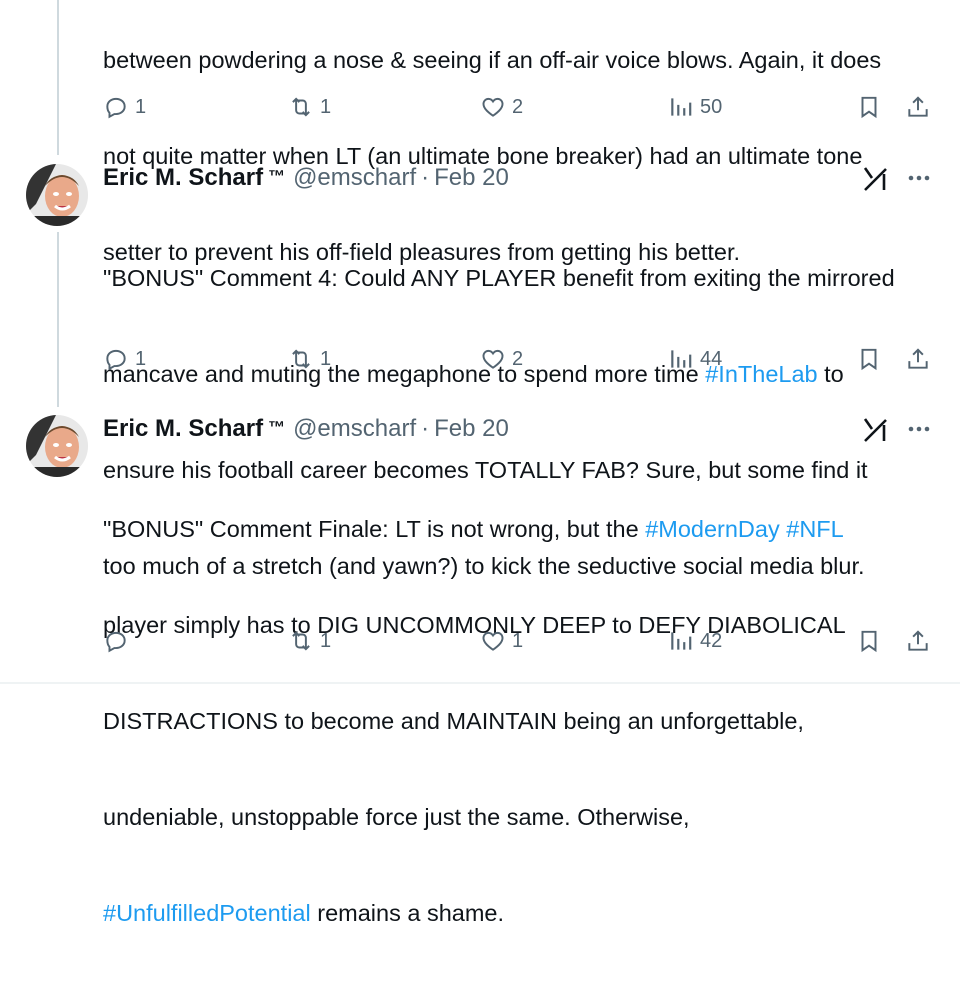  I want to click on tweet-actions: 1 1 2 44, so click(480, 362).